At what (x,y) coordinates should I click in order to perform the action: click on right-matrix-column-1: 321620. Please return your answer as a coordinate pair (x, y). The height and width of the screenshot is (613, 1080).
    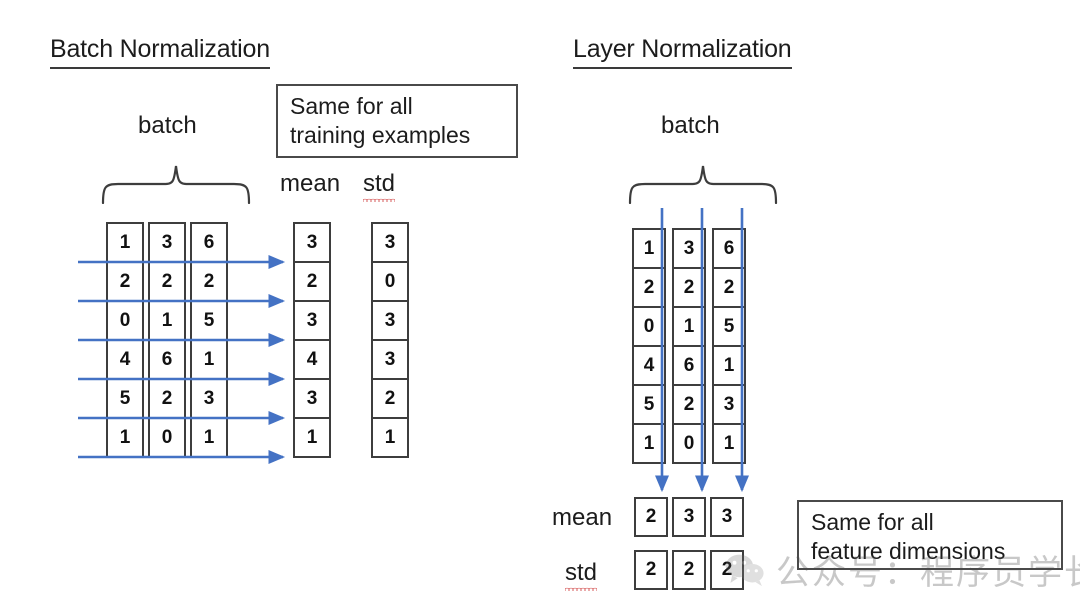
    Looking at the image, I should click on (689, 346).